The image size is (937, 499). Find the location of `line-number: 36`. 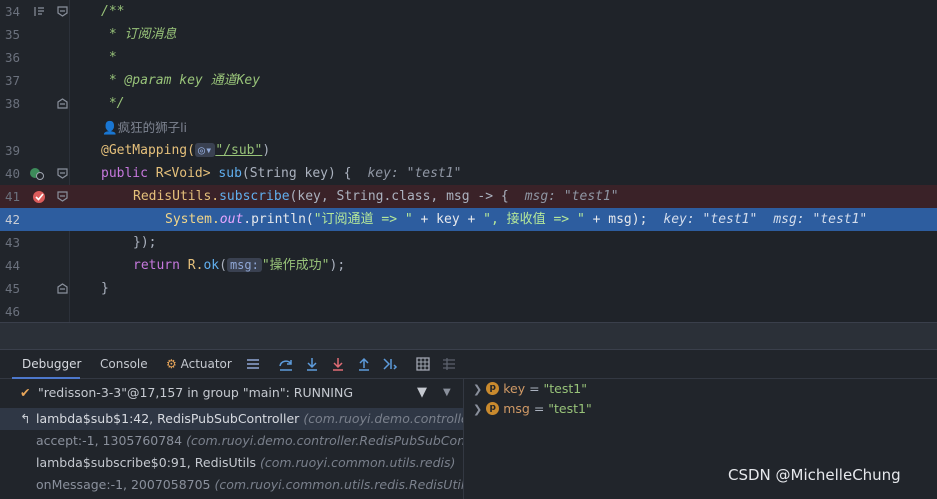

line-number: 36 is located at coordinates (13, 57).